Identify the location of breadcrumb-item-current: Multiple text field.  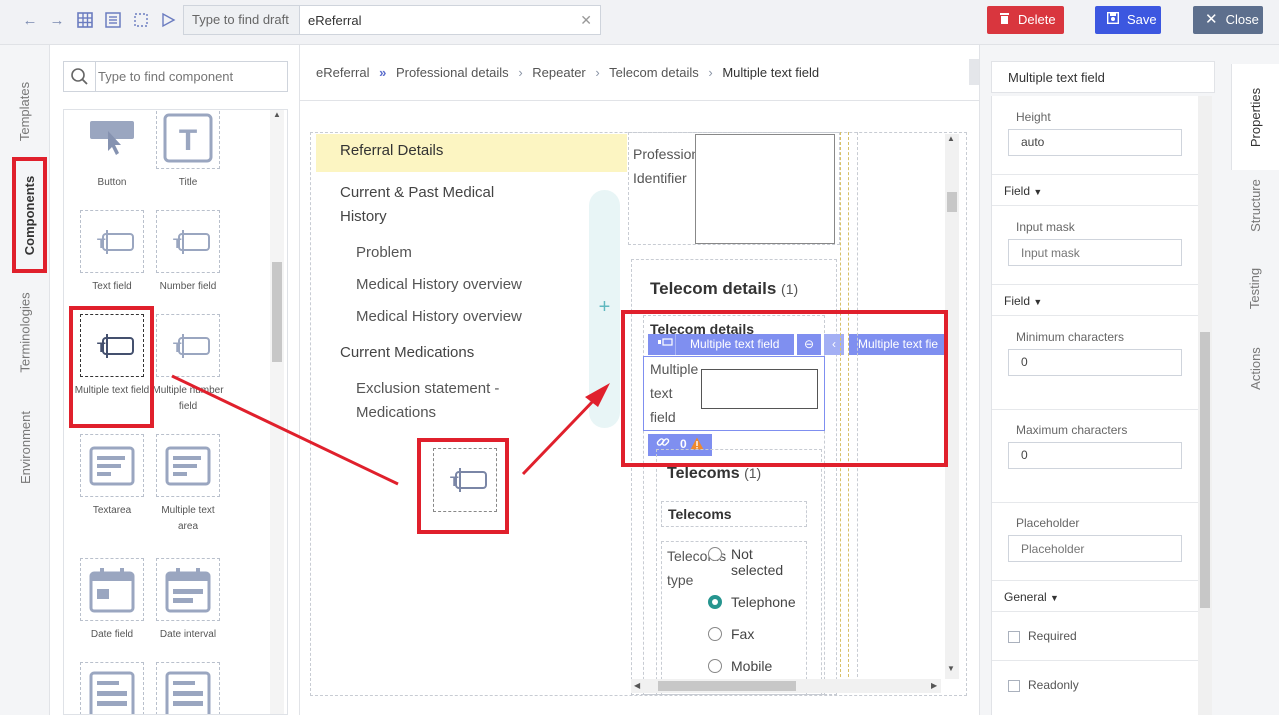
(771, 72).